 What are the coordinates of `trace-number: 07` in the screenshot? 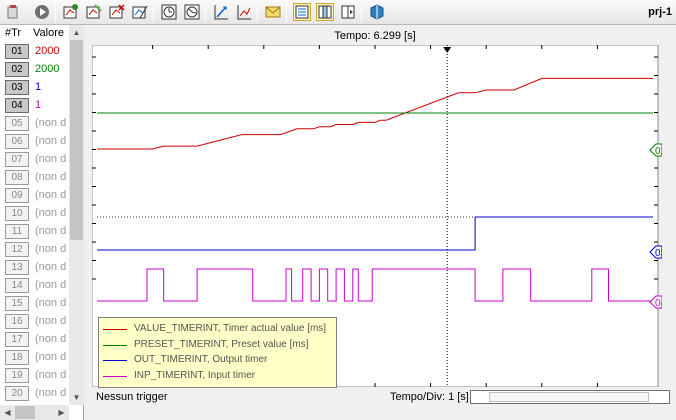 It's located at (17, 159).